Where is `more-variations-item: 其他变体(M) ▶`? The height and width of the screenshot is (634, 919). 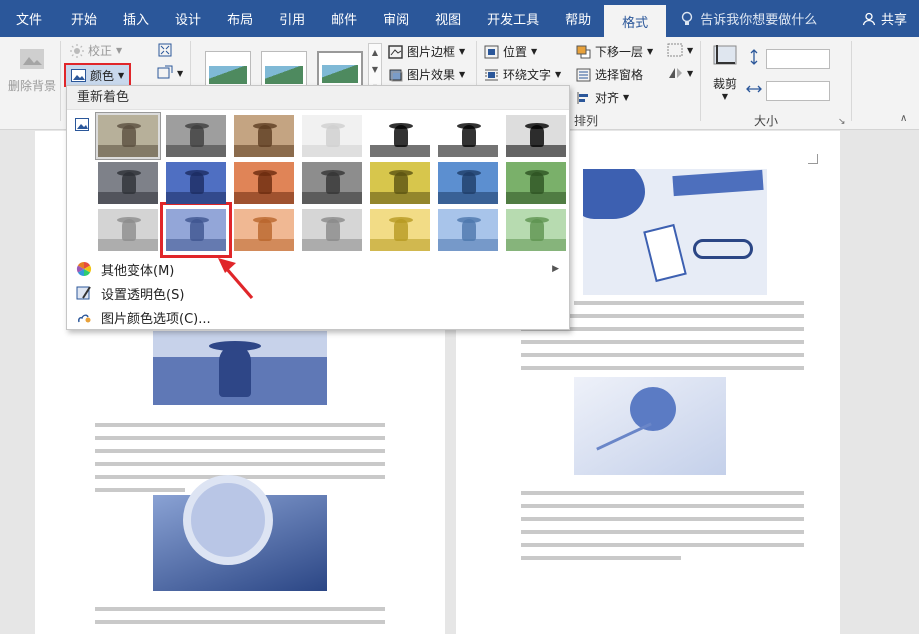
more-variations-item: 其他变体(M) ▶ is located at coordinates (318, 269).